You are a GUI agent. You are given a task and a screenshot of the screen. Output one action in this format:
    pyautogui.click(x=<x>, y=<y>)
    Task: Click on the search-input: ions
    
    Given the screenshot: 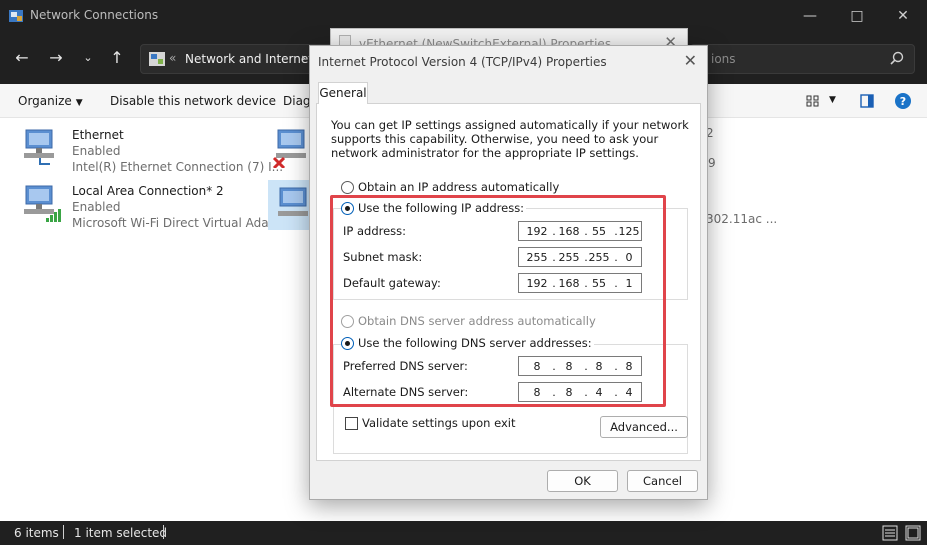 What is the action you would take?
    pyautogui.click(x=723, y=59)
    